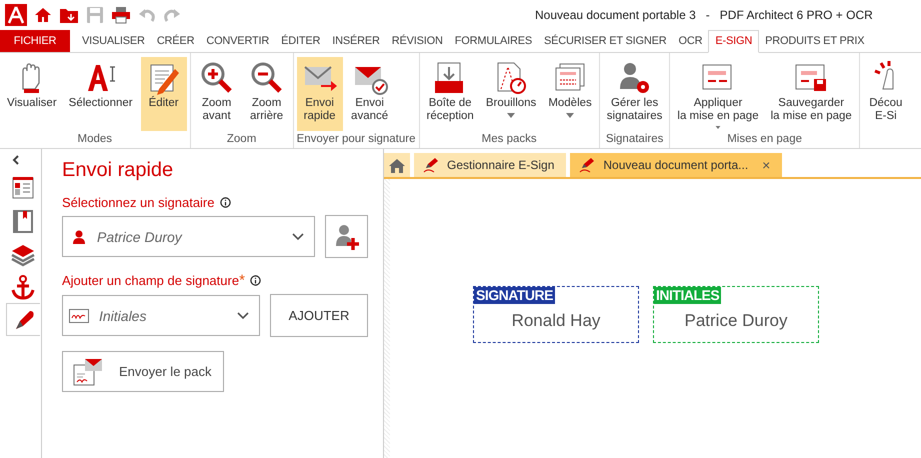 The image size is (921, 458). Describe the element at coordinates (88, 372) in the screenshot. I see `send-envelope-icon` at that location.